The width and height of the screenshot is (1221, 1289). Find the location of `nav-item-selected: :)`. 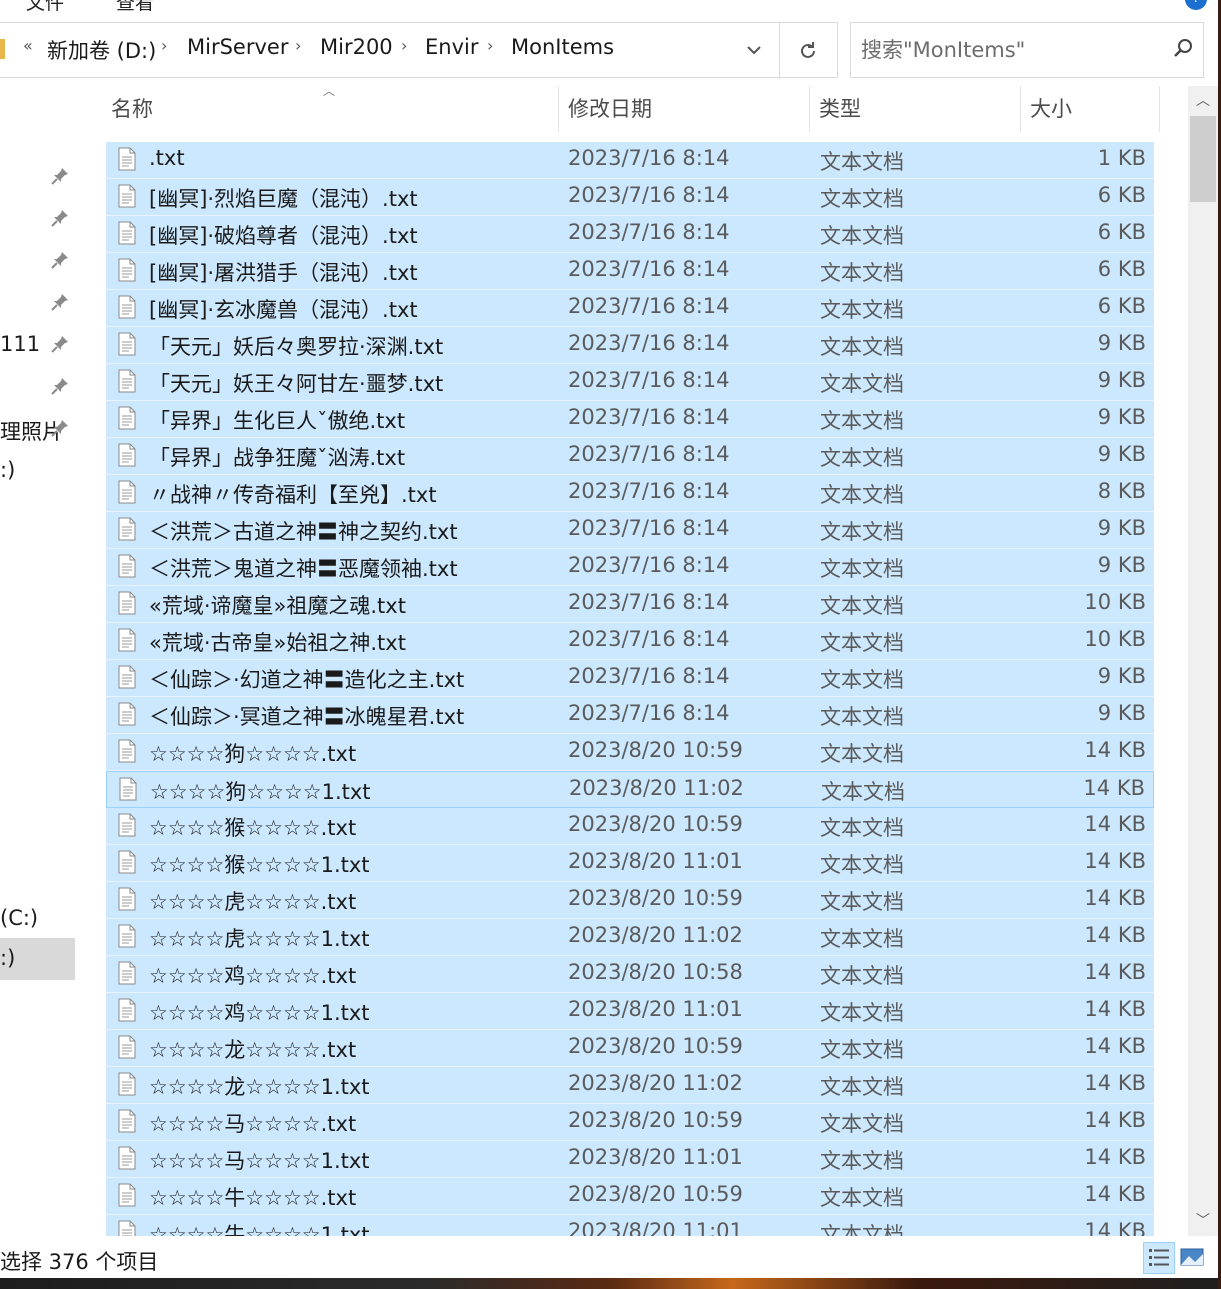

nav-item-selected: :) is located at coordinates (37, 959).